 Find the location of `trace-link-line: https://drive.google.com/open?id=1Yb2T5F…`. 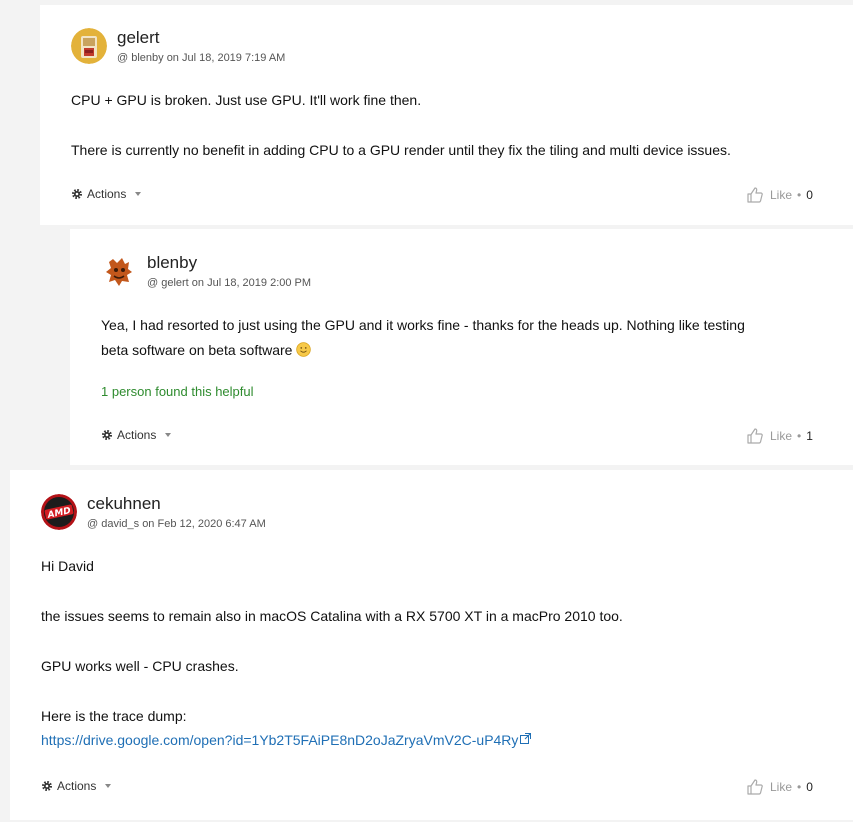

trace-link-line: https://drive.google.com/open?id=1Yb2T5F… is located at coordinates (286, 740).